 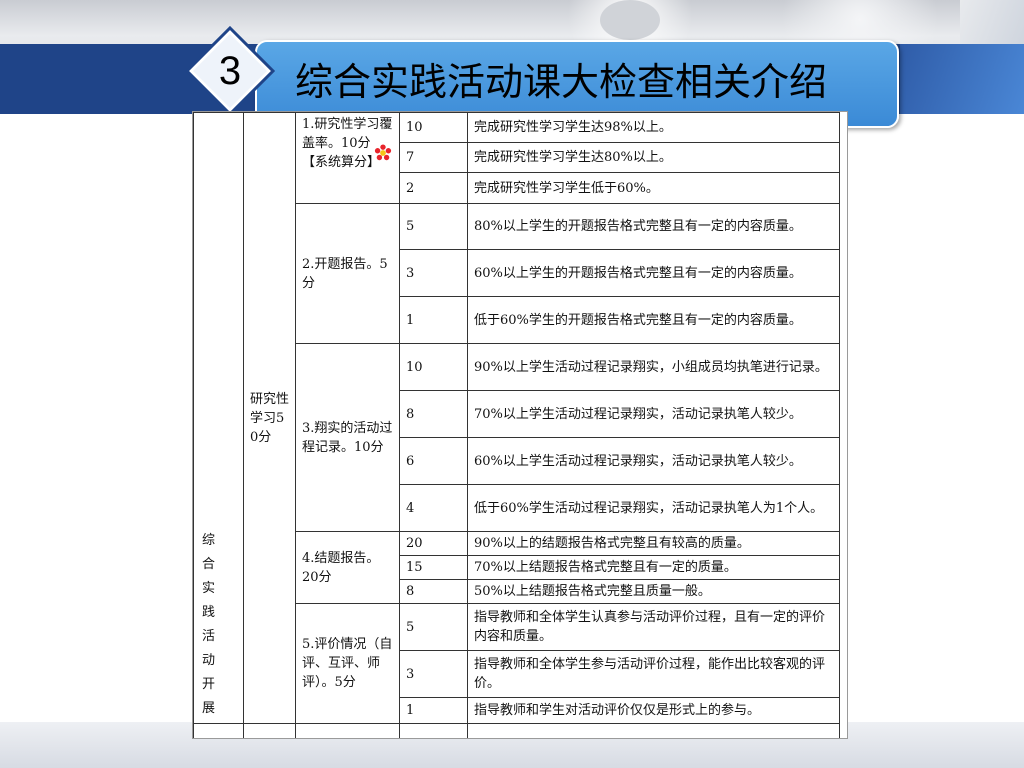 I want to click on category-char: 开, so click(x=209, y=684).